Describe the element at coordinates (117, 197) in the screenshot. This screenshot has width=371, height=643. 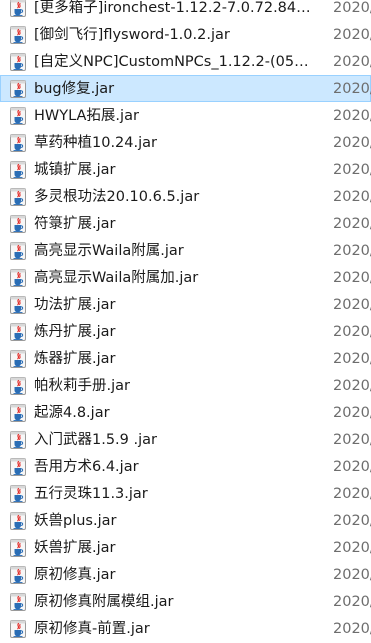
I see `file-name: 多灵根功法20.10.6.5.jar` at that location.